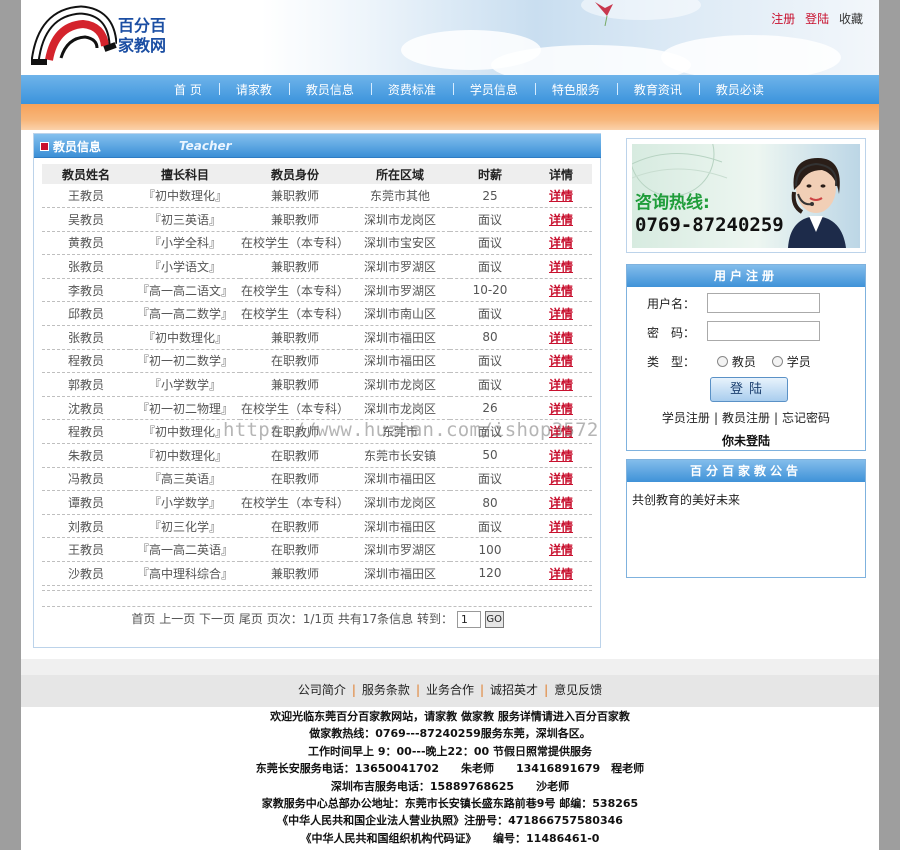  I want to click on cell-subject: 『初三化学』, so click(185, 526).